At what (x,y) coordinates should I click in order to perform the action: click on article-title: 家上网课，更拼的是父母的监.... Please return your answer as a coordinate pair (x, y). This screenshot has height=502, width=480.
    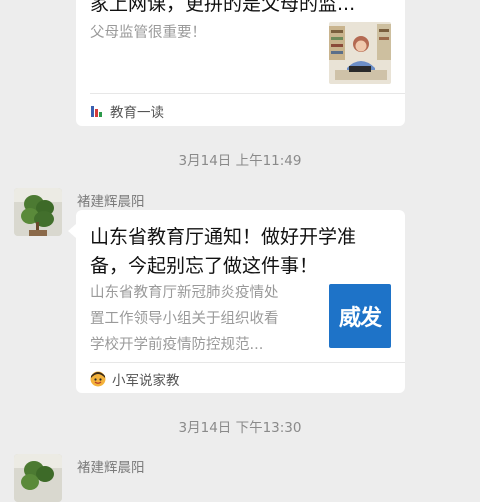
    Looking at the image, I should click on (223, 7).